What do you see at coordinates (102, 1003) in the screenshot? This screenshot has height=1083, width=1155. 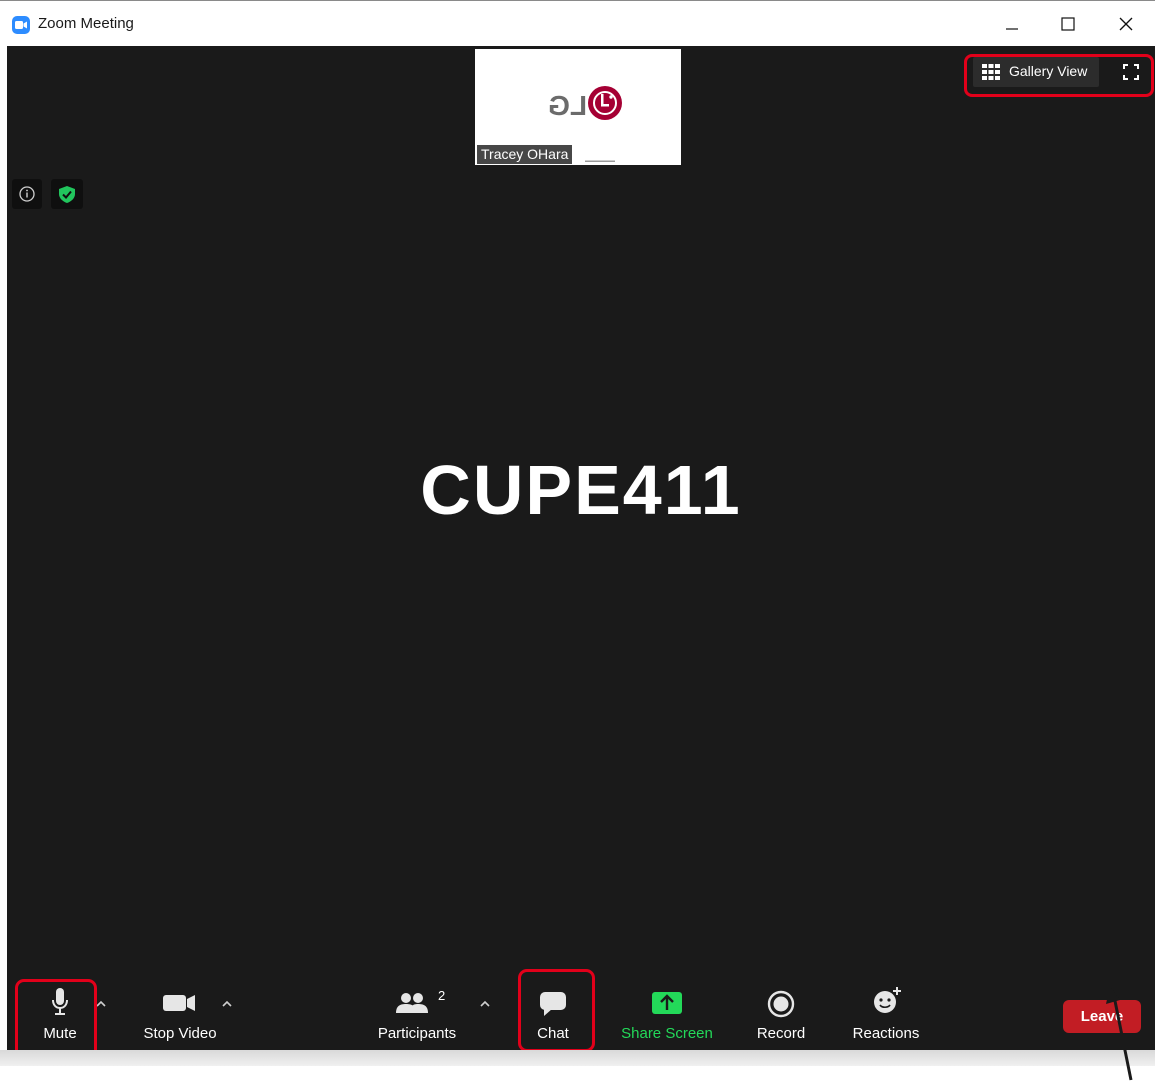 I see `audio-options-caret` at bounding box center [102, 1003].